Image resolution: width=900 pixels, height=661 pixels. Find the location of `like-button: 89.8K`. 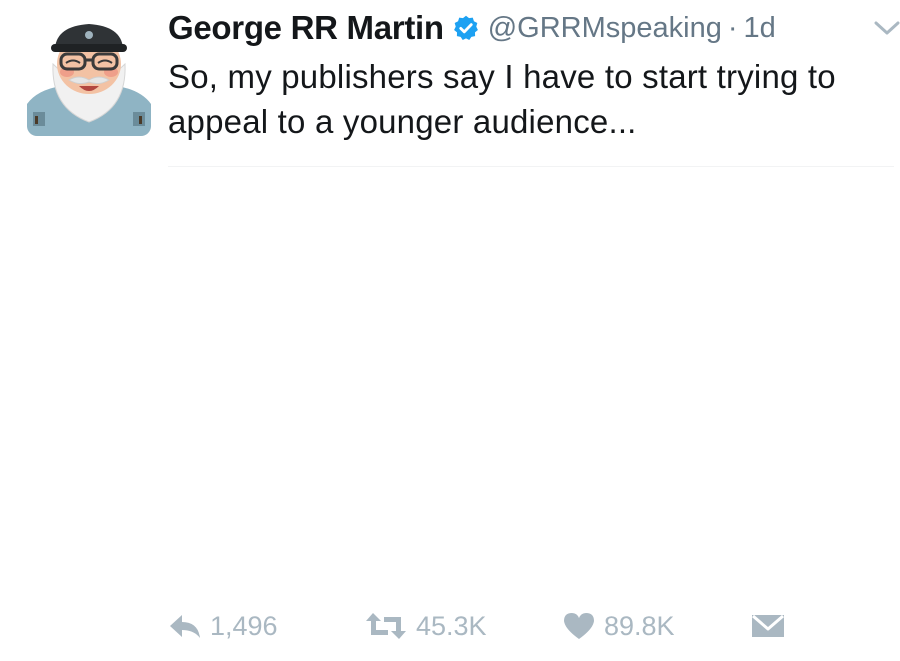

like-button: 89.8K is located at coordinates (618, 626).